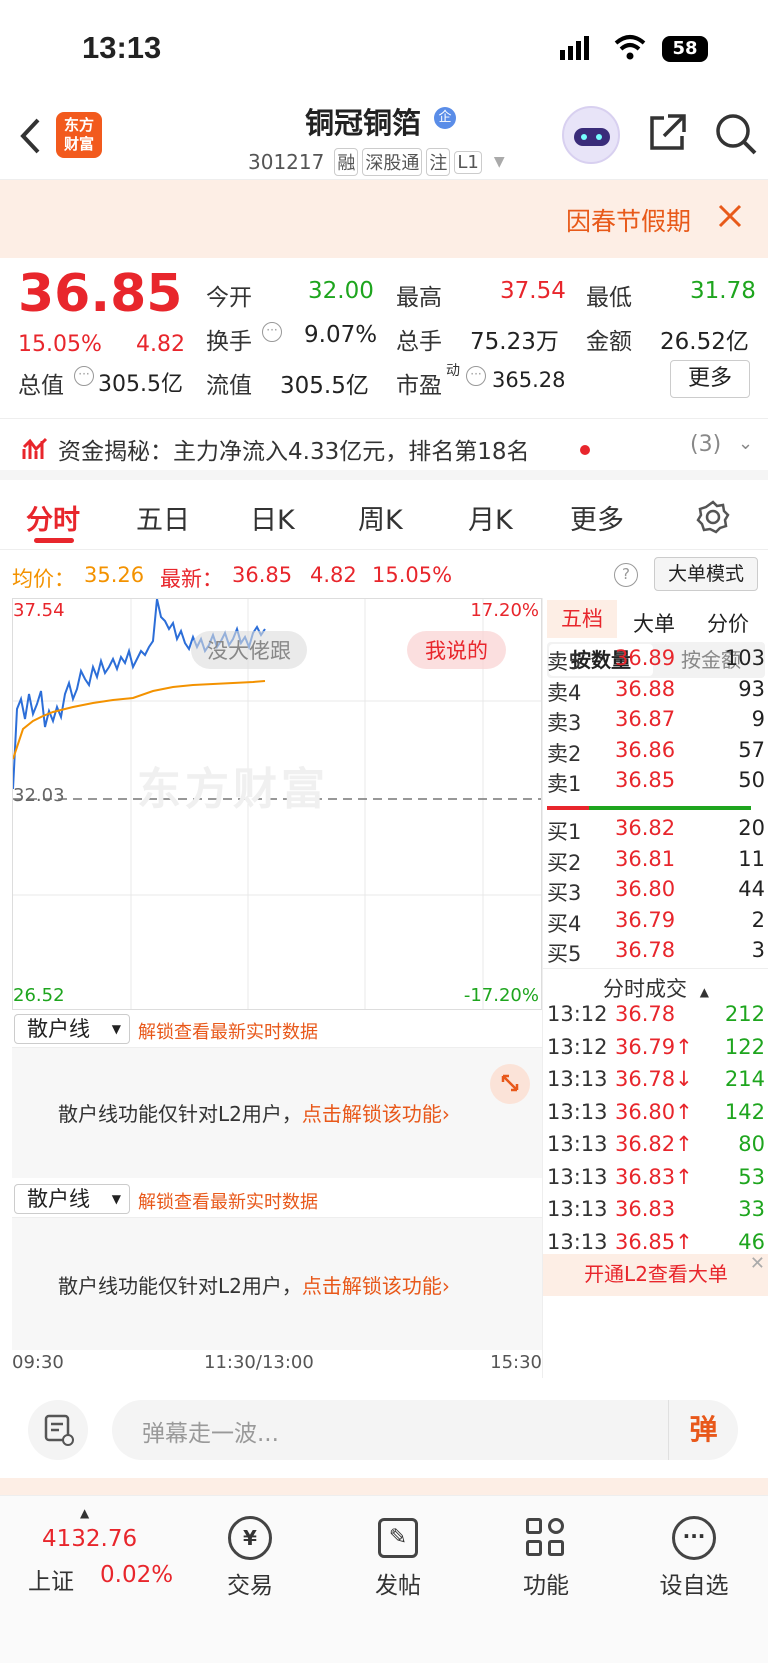 The height and width of the screenshot is (1663, 768). Describe the element at coordinates (43, 579) in the screenshot. I see `avg-label: 均价：` at that location.